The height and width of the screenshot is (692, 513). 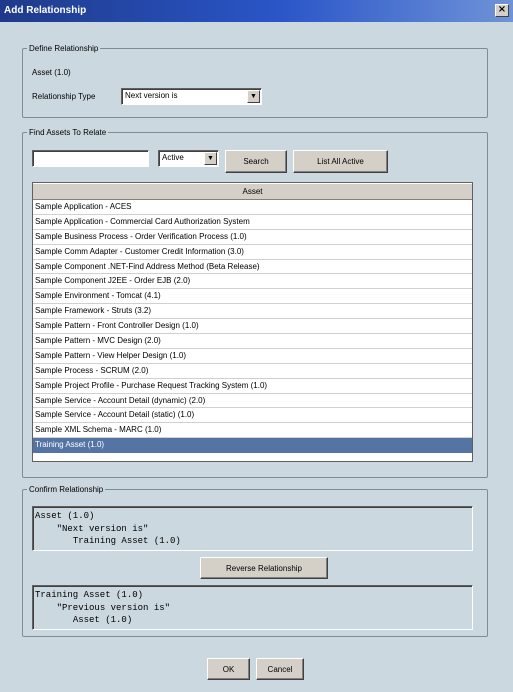 I want to click on define-relationship-legend: Define Relationship, so click(x=64, y=48).